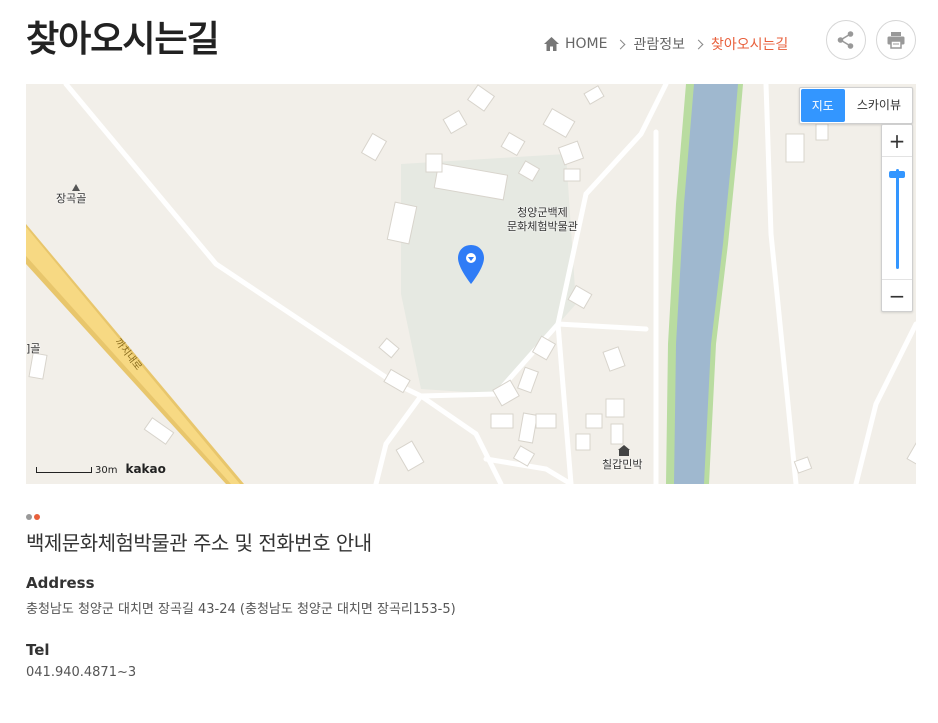 This screenshot has width=938, height=723. Describe the element at coordinates (81, 672) in the screenshot. I see `tel-value: 041.940.4871~3` at that location.